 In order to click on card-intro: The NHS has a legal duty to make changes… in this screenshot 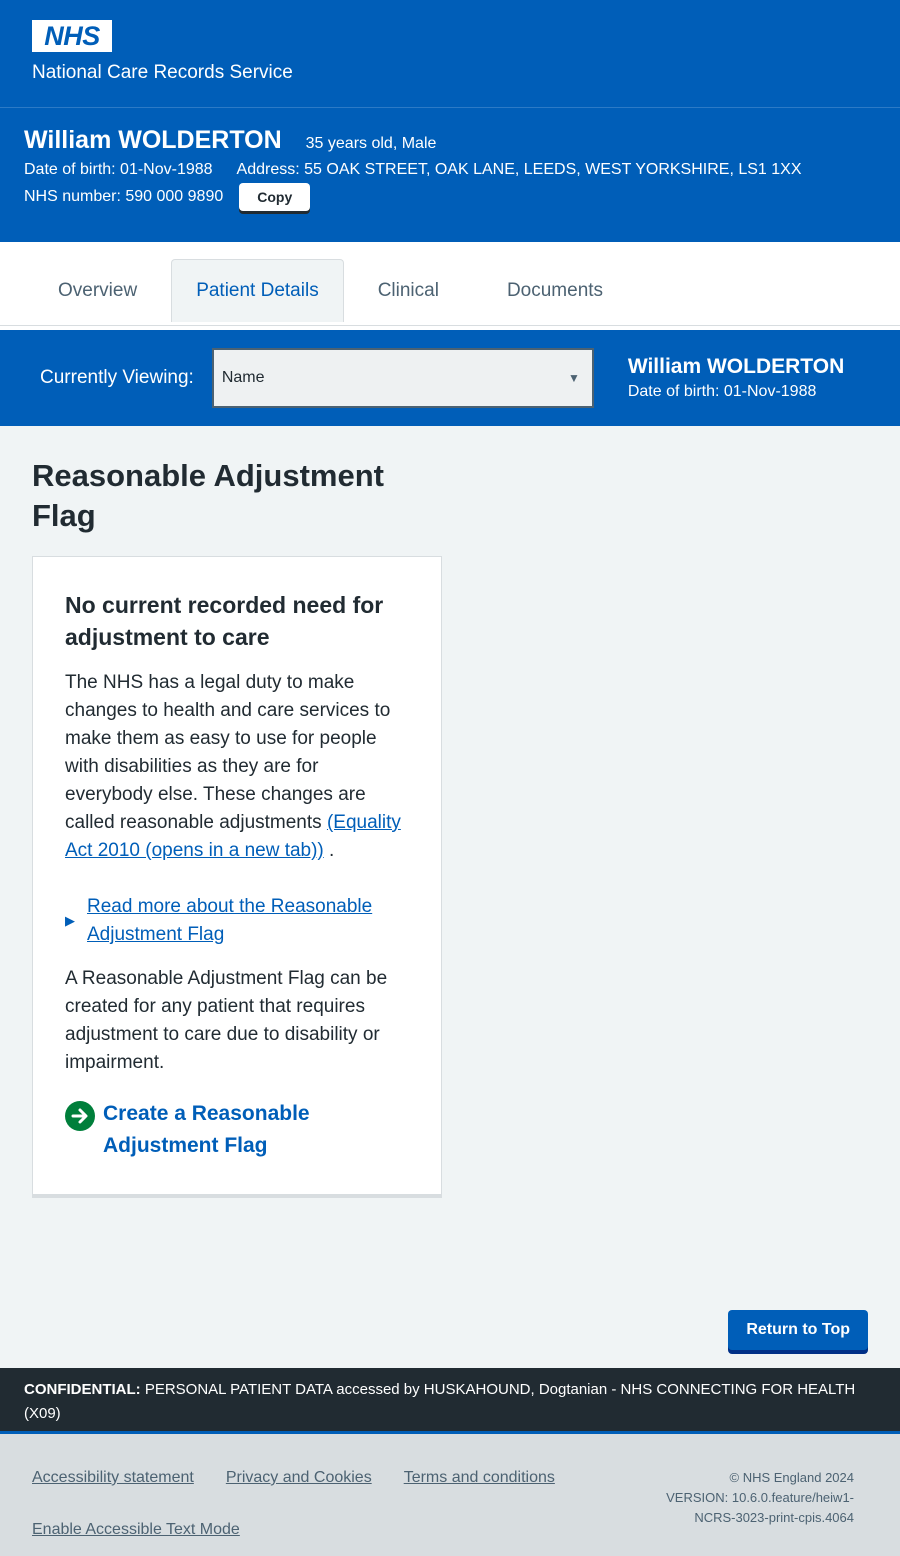, I will do `click(237, 767)`.